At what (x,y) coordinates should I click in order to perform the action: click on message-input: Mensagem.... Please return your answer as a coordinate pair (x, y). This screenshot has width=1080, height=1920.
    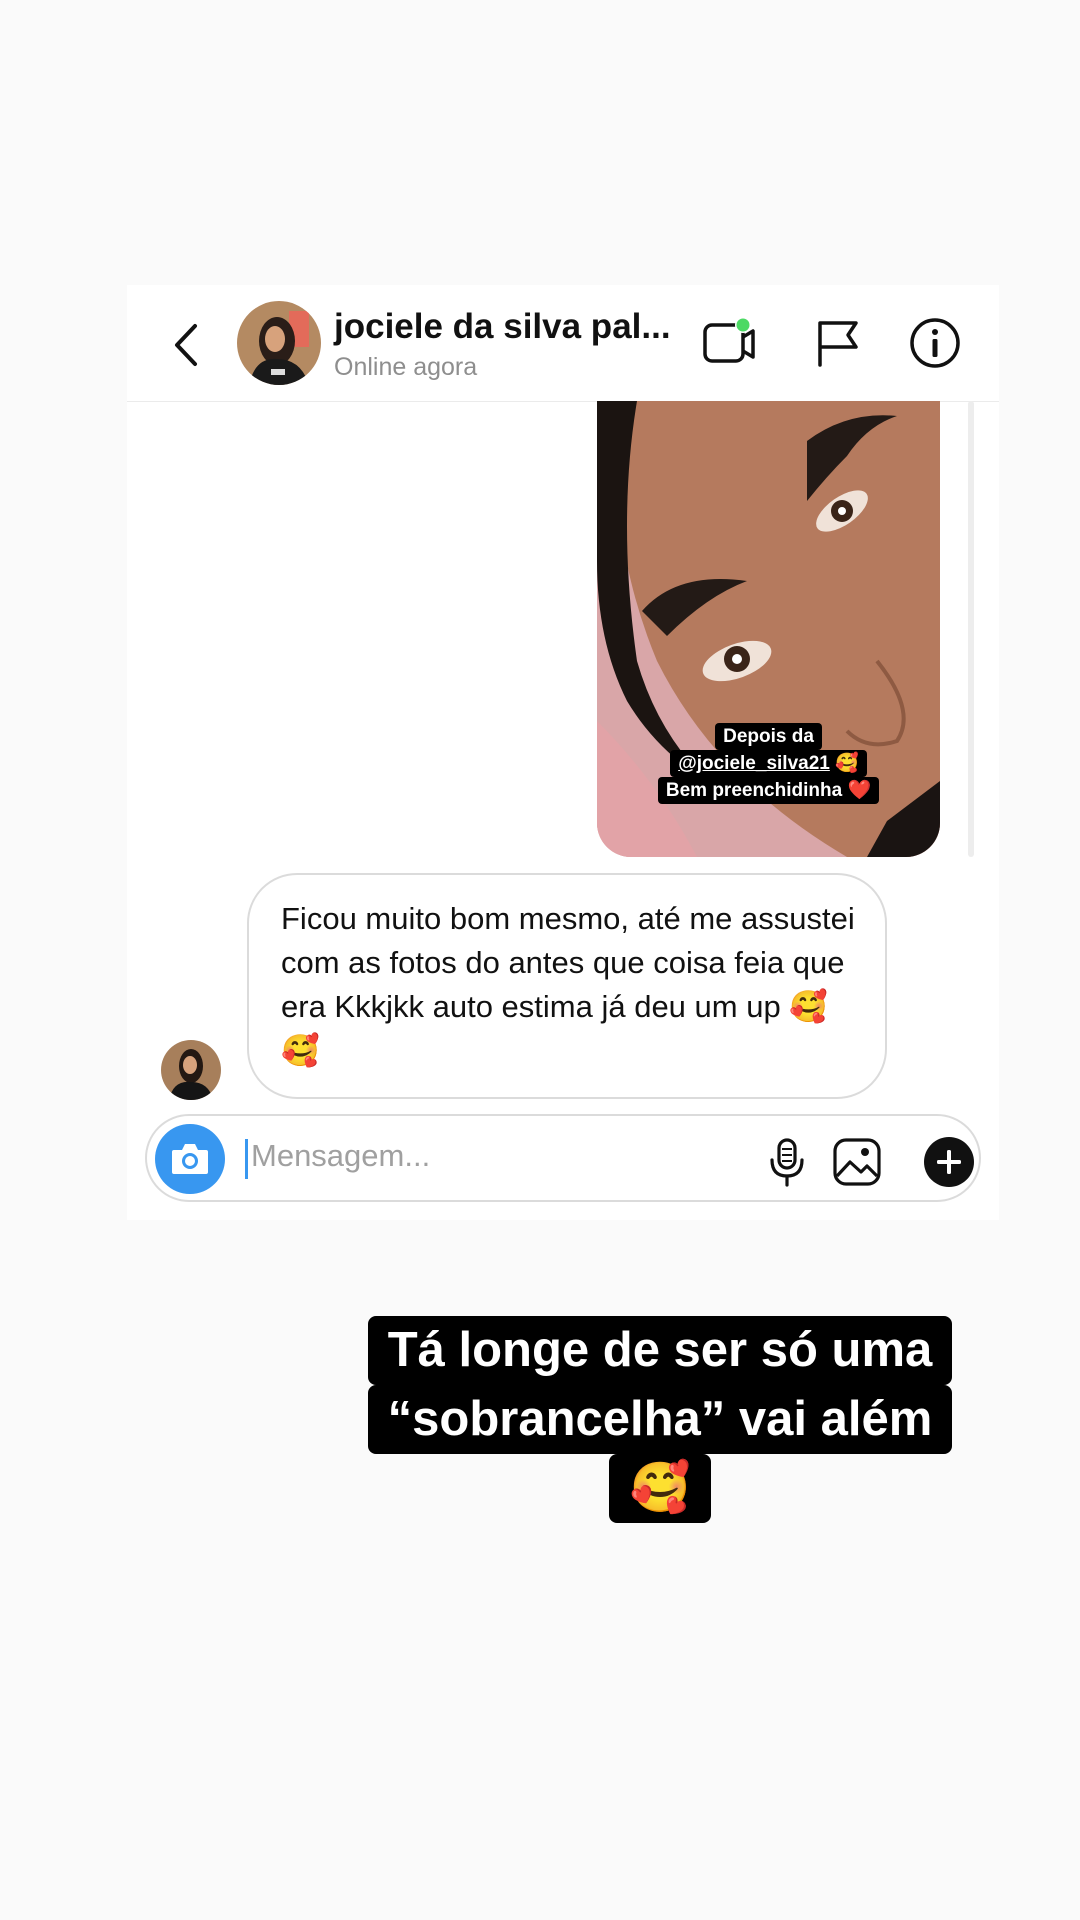
    Looking at the image, I should click on (431, 1156).